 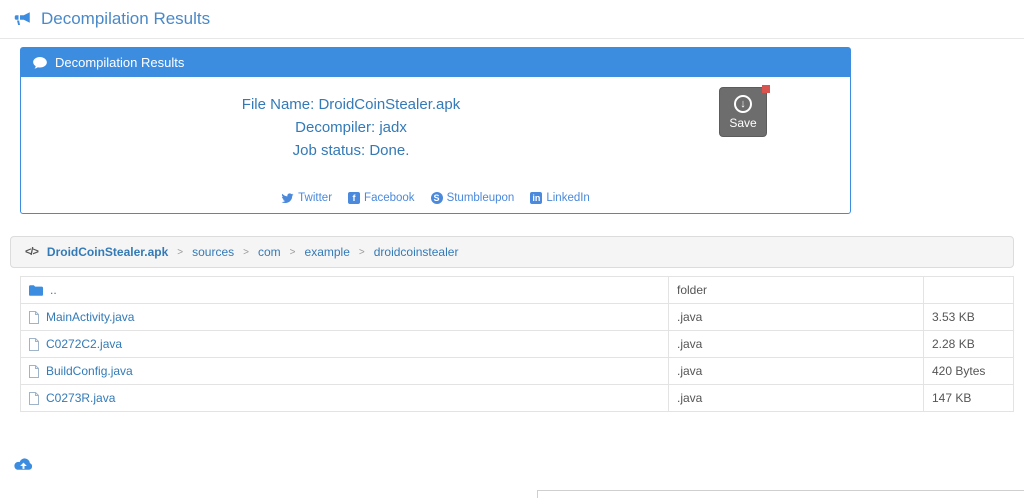 What do you see at coordinates (84, 344) in the screenshot?
I see `file-link: C0272C2.java` at bounding box center [84, 344].